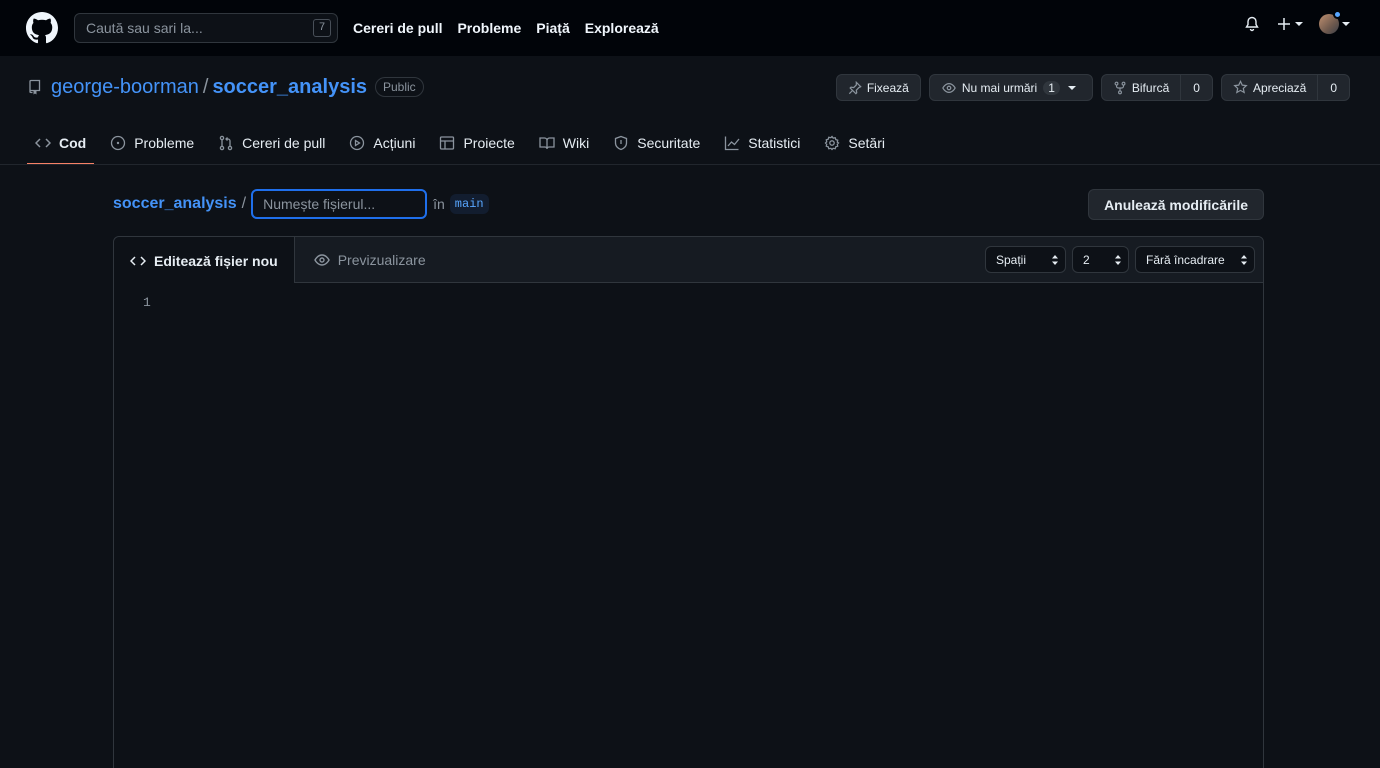  I want to click on tab-settings: Setări, so click(854, 142).